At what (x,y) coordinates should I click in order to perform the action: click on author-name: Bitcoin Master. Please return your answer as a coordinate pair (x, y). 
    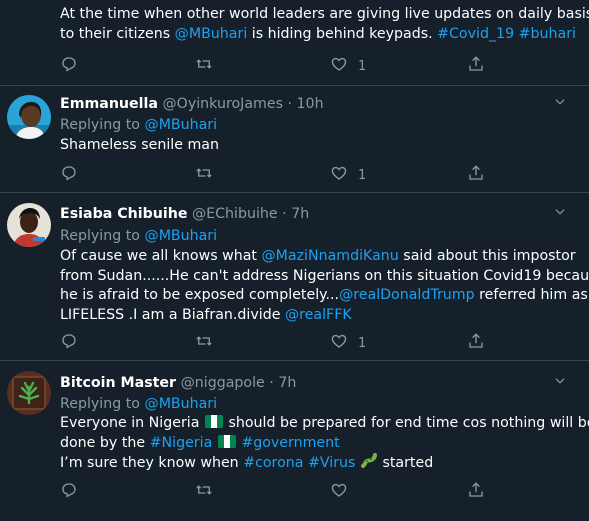
    Looking at the image, I should click on (118, 383).